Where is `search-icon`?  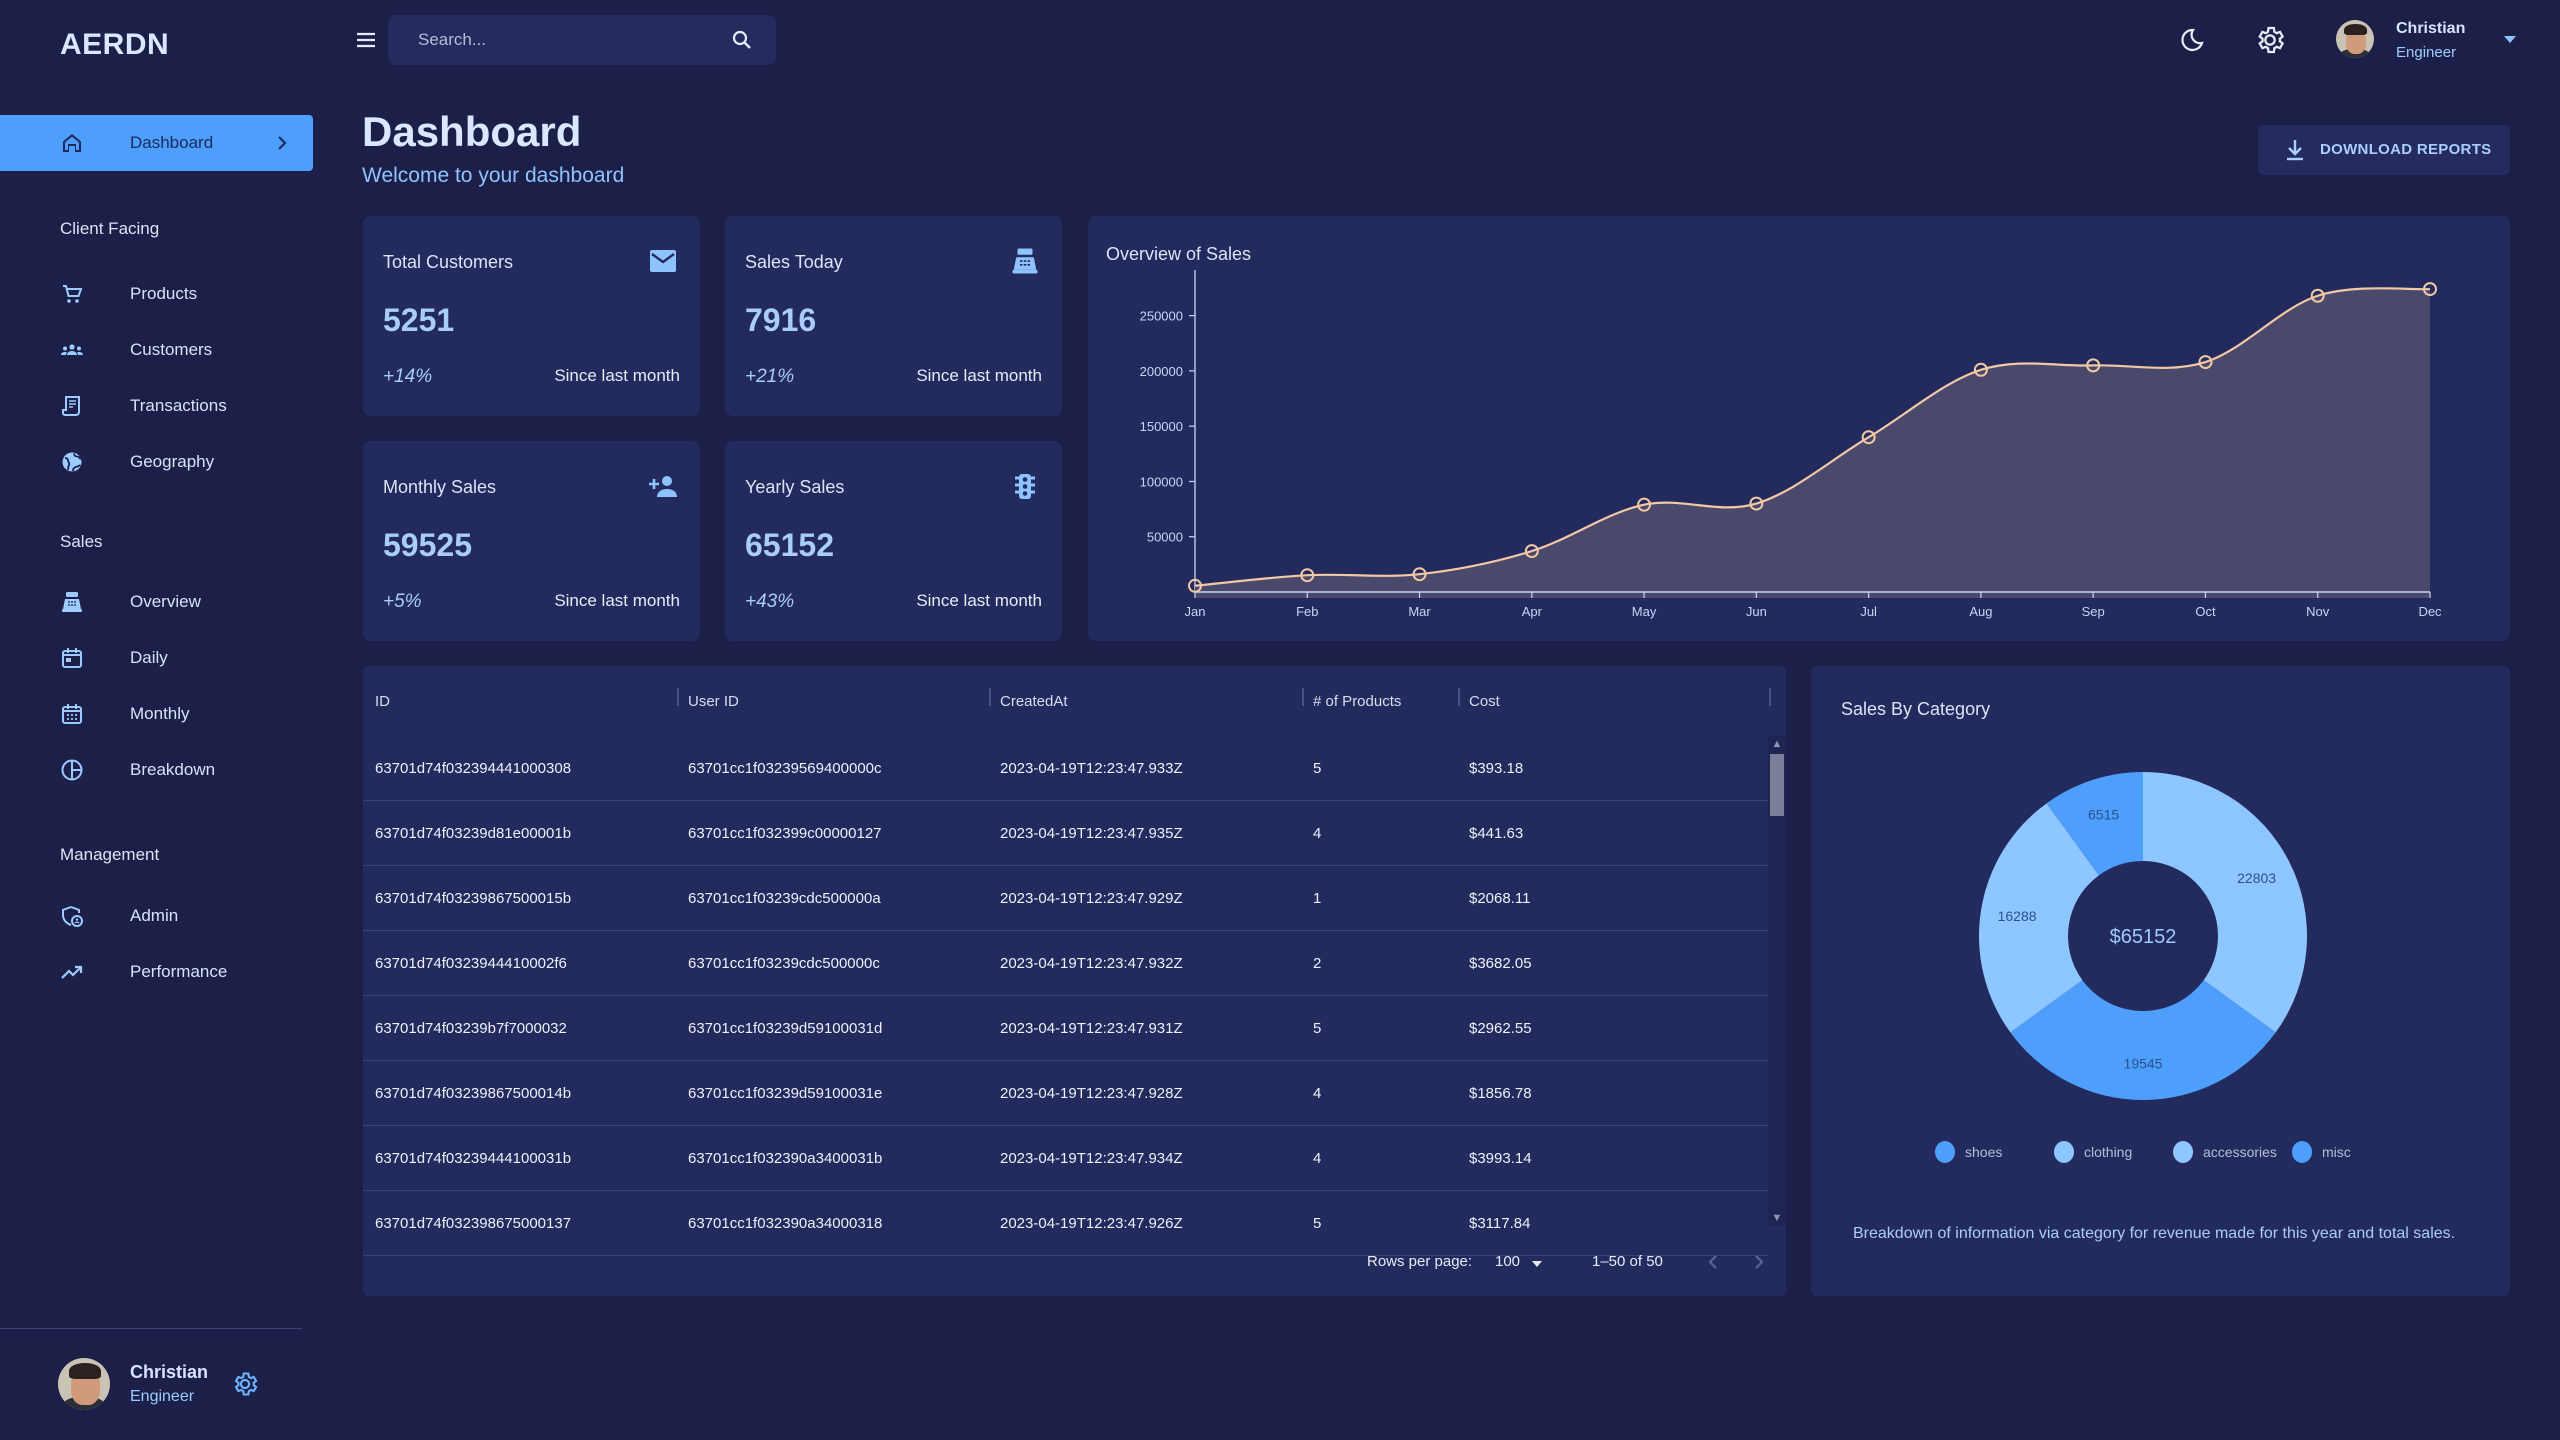 search-icon is located at coordinates (742, 40).